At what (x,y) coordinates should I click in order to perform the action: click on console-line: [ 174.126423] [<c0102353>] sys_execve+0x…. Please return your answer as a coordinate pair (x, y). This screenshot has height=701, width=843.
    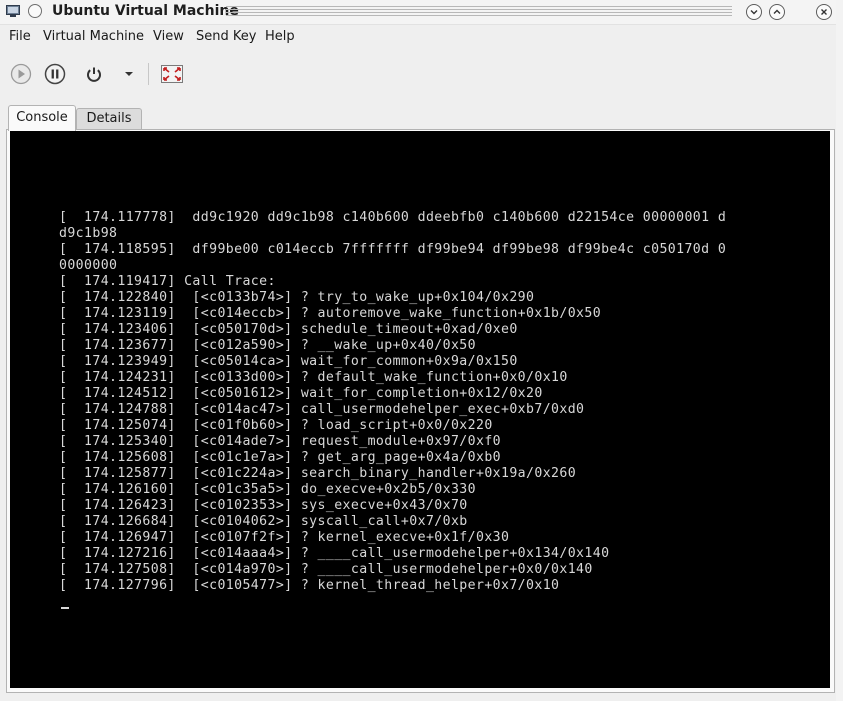
    Looking at the image, I should click on (263, 505).